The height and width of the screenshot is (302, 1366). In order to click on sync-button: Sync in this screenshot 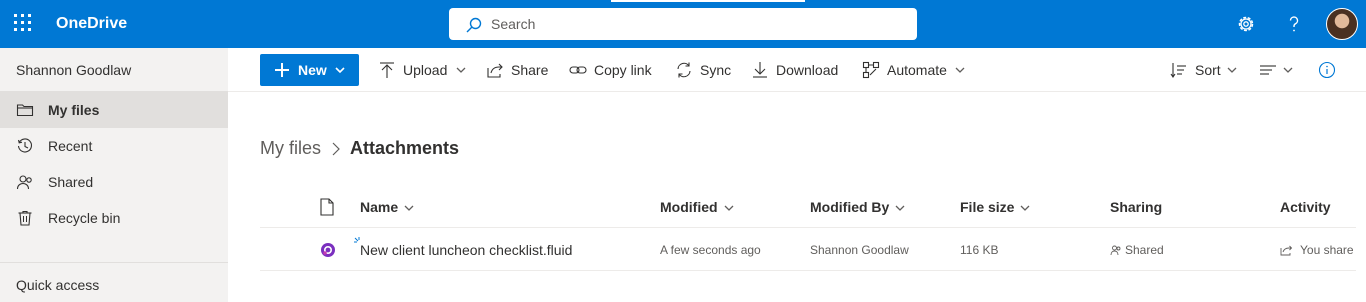, I will do `click(705, 70)`.